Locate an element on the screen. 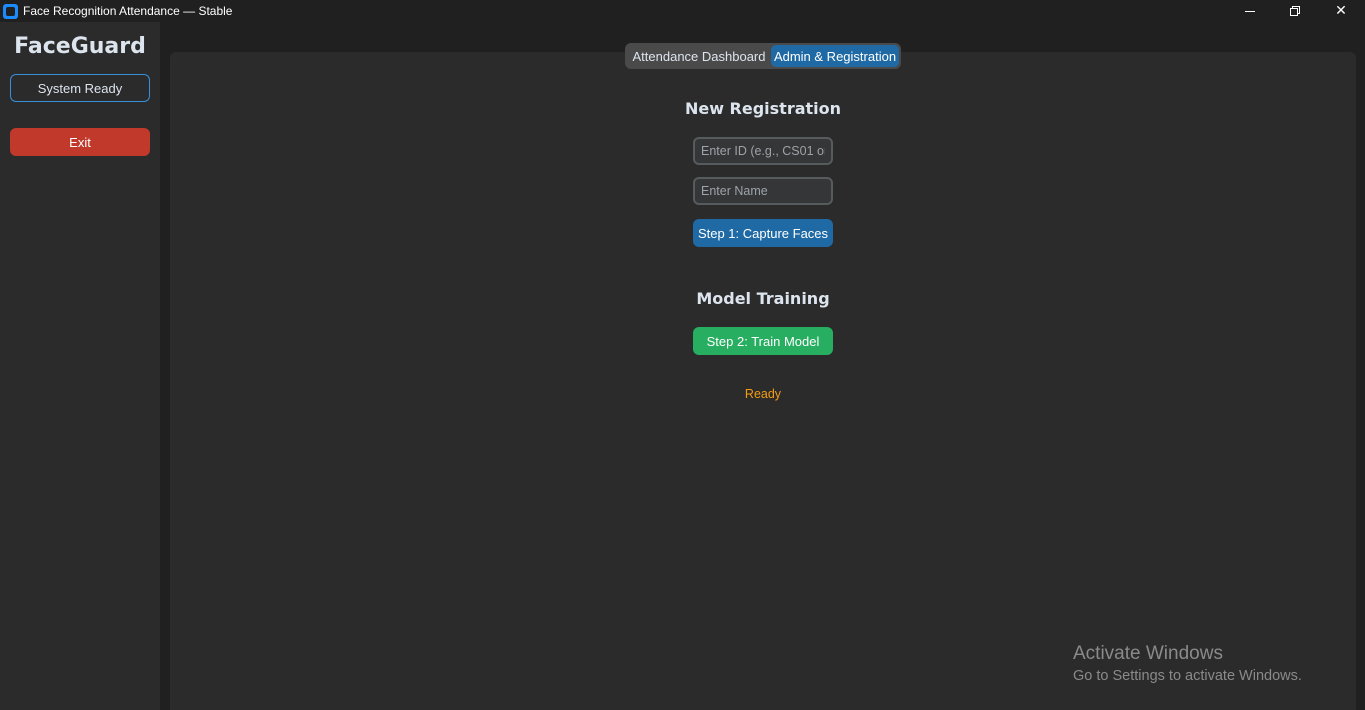 The height and width of the screenshot is (710, 1365). train-model-button: Step 2: Train Model is located at coordinates (763, 341).